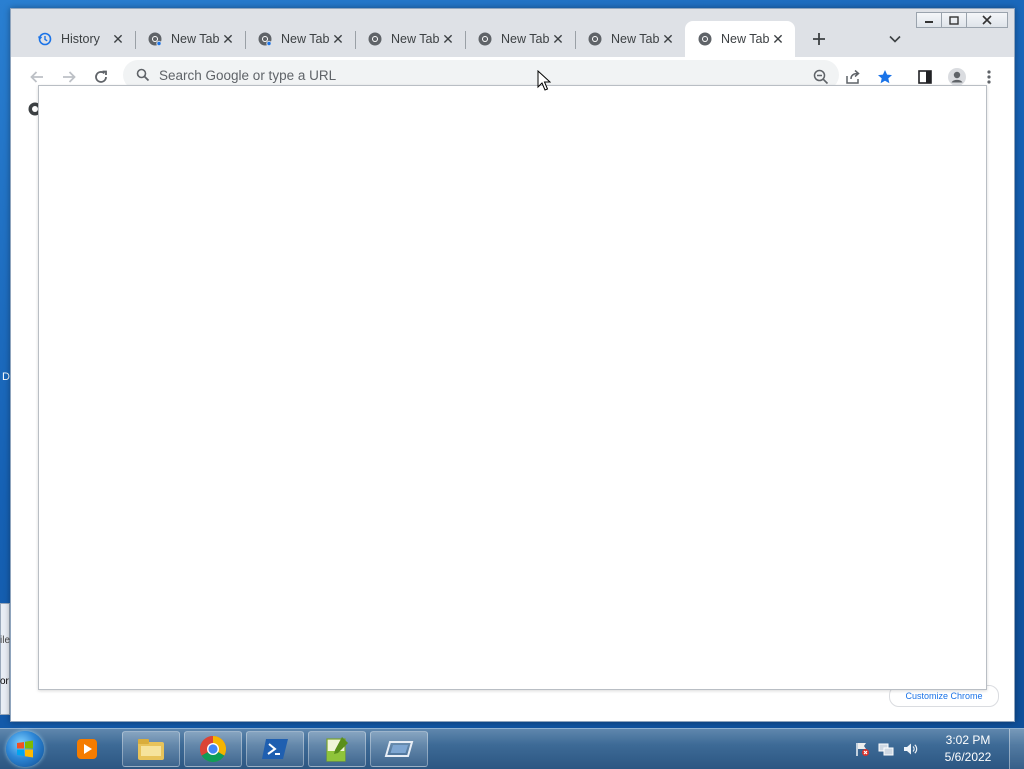 Image resolution: width=1024 pixels, height=769 pixels. I want to click on avatar-icon, so click(957, 77).